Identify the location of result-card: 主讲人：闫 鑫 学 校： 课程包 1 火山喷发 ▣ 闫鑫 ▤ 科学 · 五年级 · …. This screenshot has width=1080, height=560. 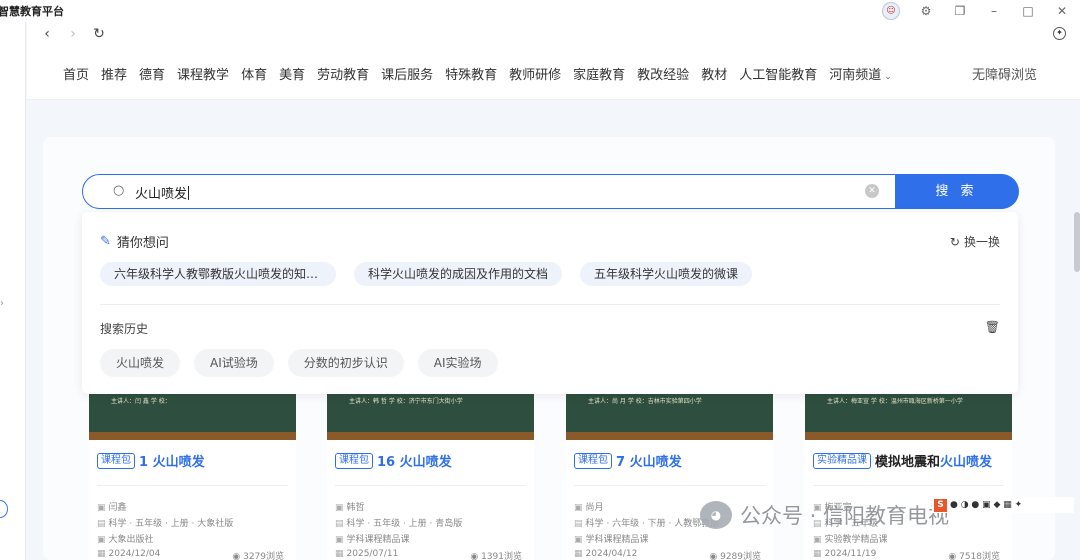
(192, 477).